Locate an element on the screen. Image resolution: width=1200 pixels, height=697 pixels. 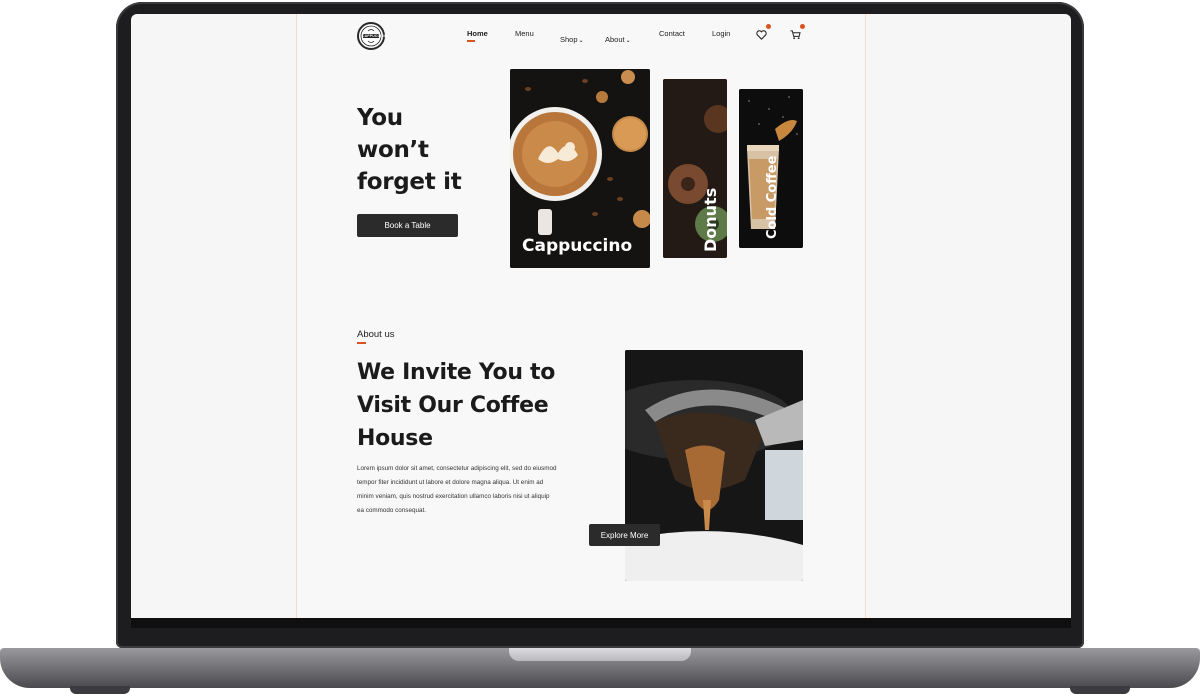
about-body-line: ea commodo consequat. is located at coordinates (391, 510).